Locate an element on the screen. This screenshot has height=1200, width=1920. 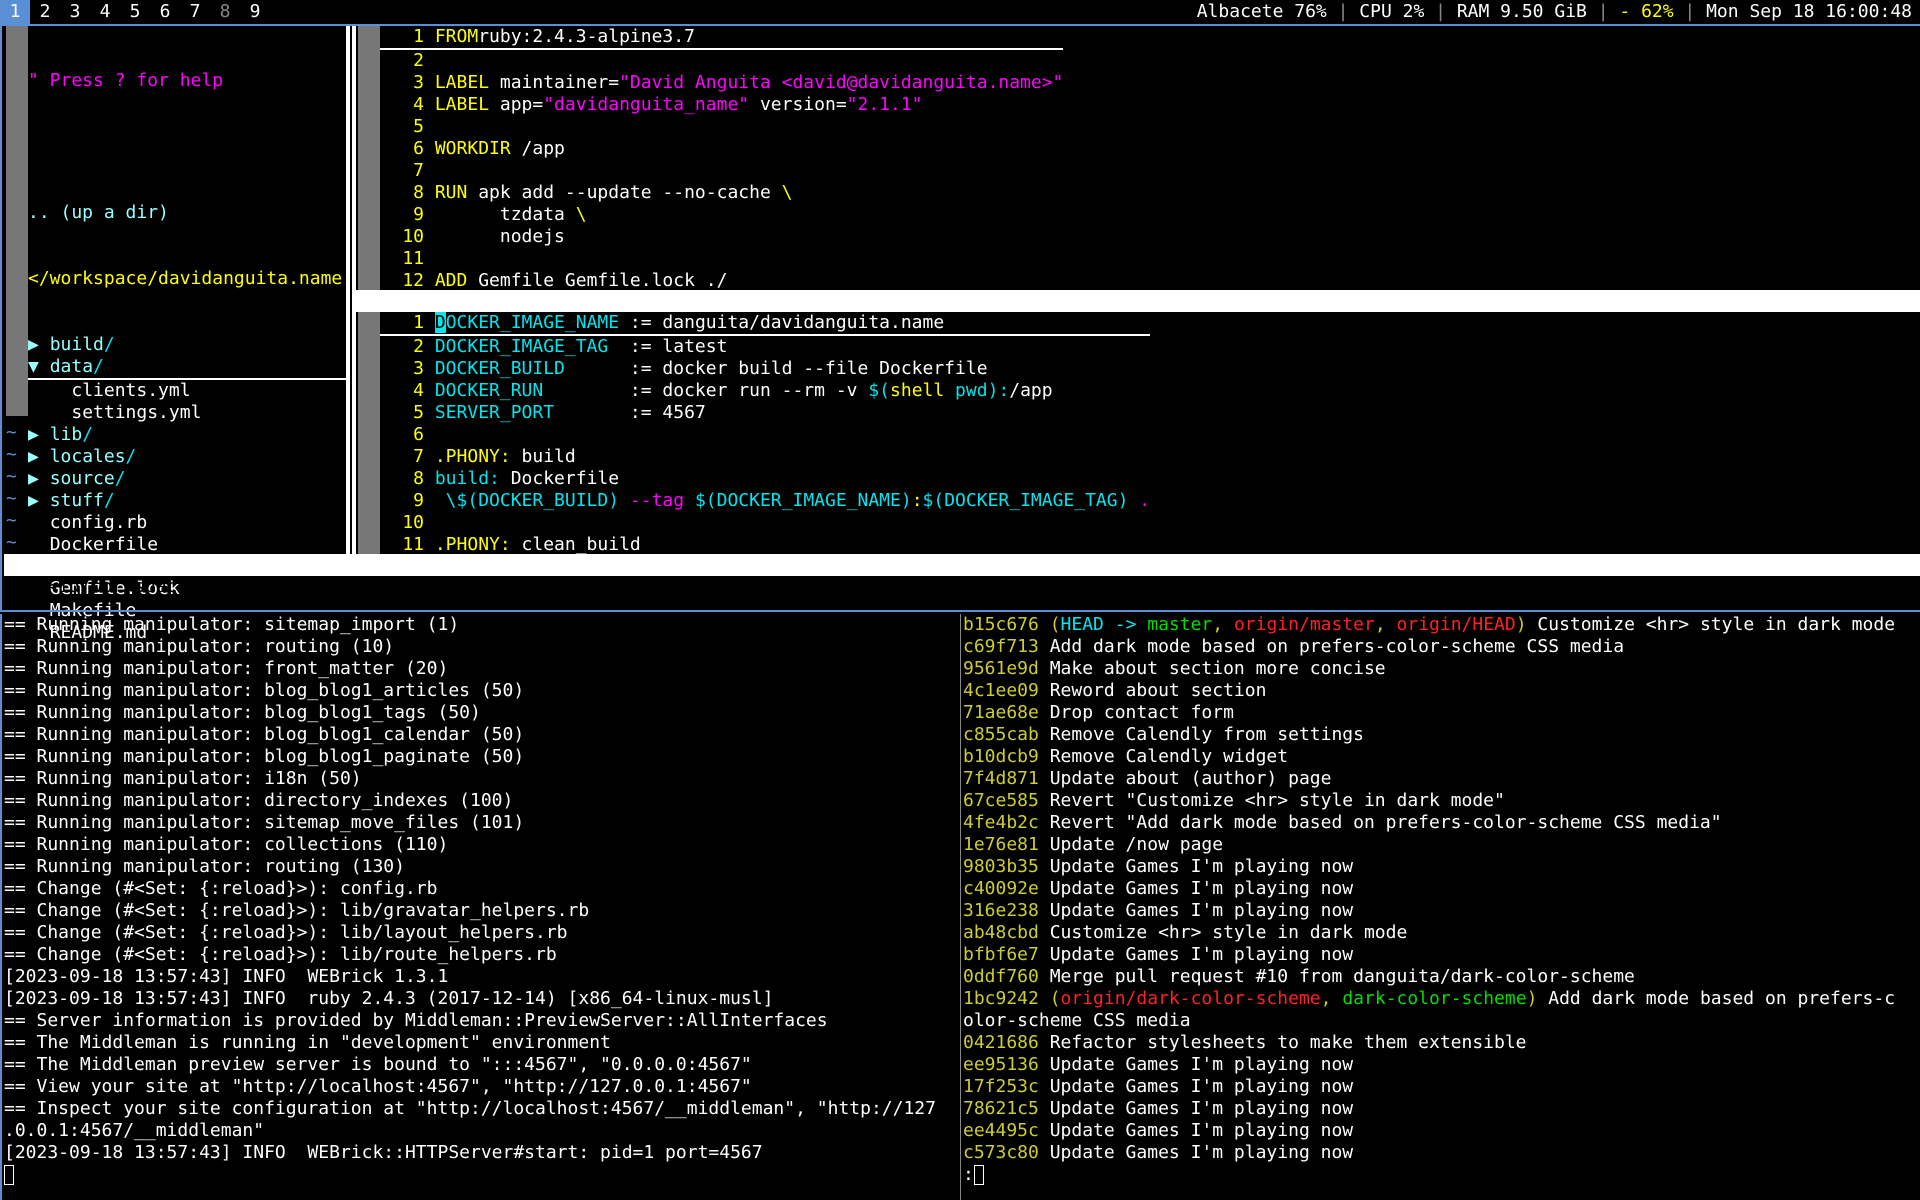
commit-row: bfbf6e7 Update Games I'm playing now is located at coordinates (1429, 955).